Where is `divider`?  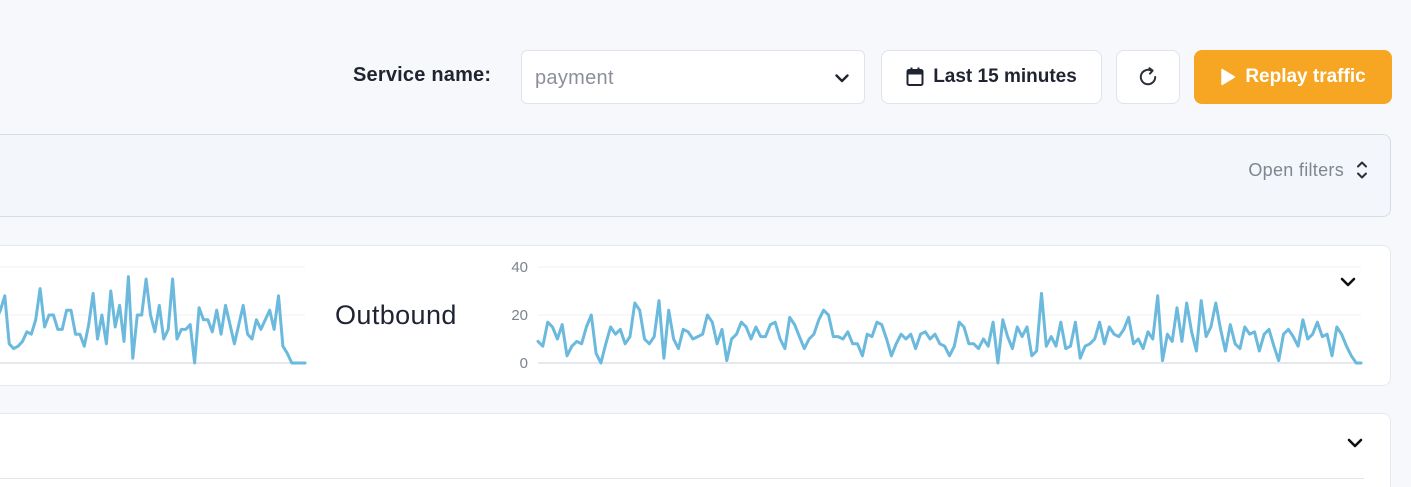 divider is located at coordinates (682, 478).